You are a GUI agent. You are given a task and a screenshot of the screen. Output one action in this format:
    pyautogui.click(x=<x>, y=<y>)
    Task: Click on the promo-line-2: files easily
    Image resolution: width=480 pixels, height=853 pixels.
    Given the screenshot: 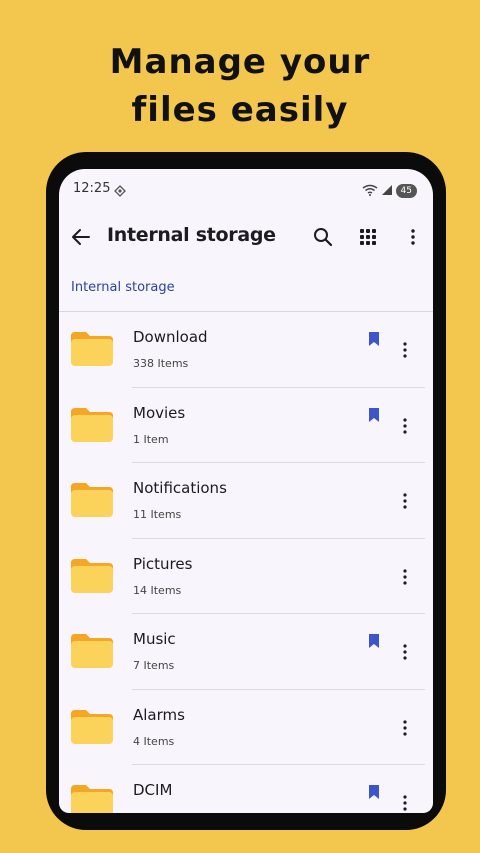 What is the action you would take?
    pyautogui.click(x=240, y=110)
    